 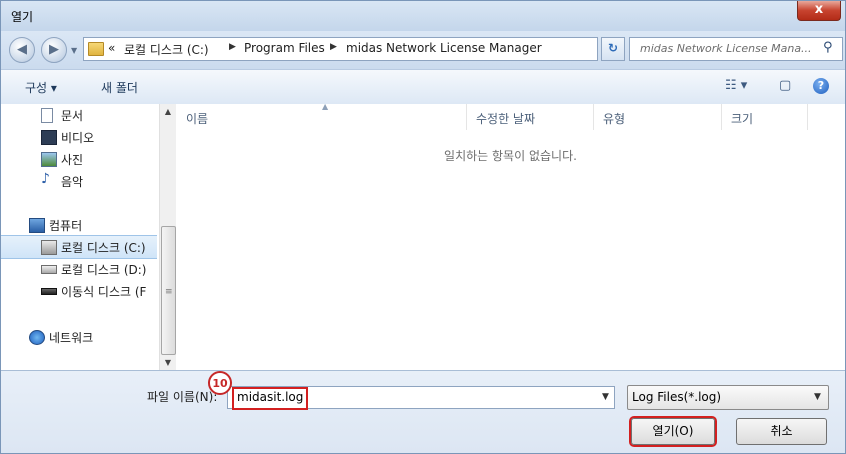 What do you see at coordinates (72, 160) in the screenshot?
I see `sidebar-item-label: 사진` at bounding box center [72, 160].